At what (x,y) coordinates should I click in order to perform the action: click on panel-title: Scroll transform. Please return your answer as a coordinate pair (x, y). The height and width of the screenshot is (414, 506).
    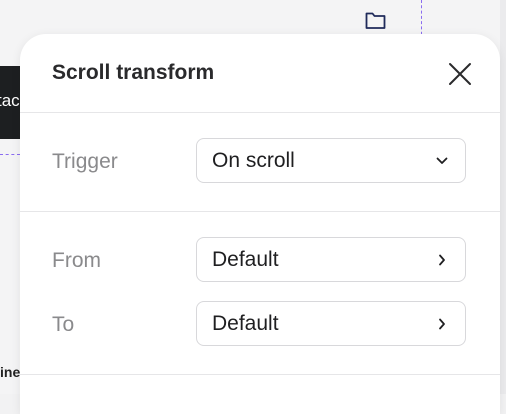
    Looking at the image, I should click on (133, 72).